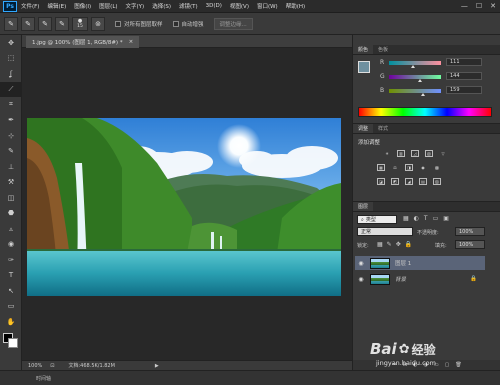 This screenshot has width=500, height=385. I want to click on sample-all-checkbox, so click(118, 23).